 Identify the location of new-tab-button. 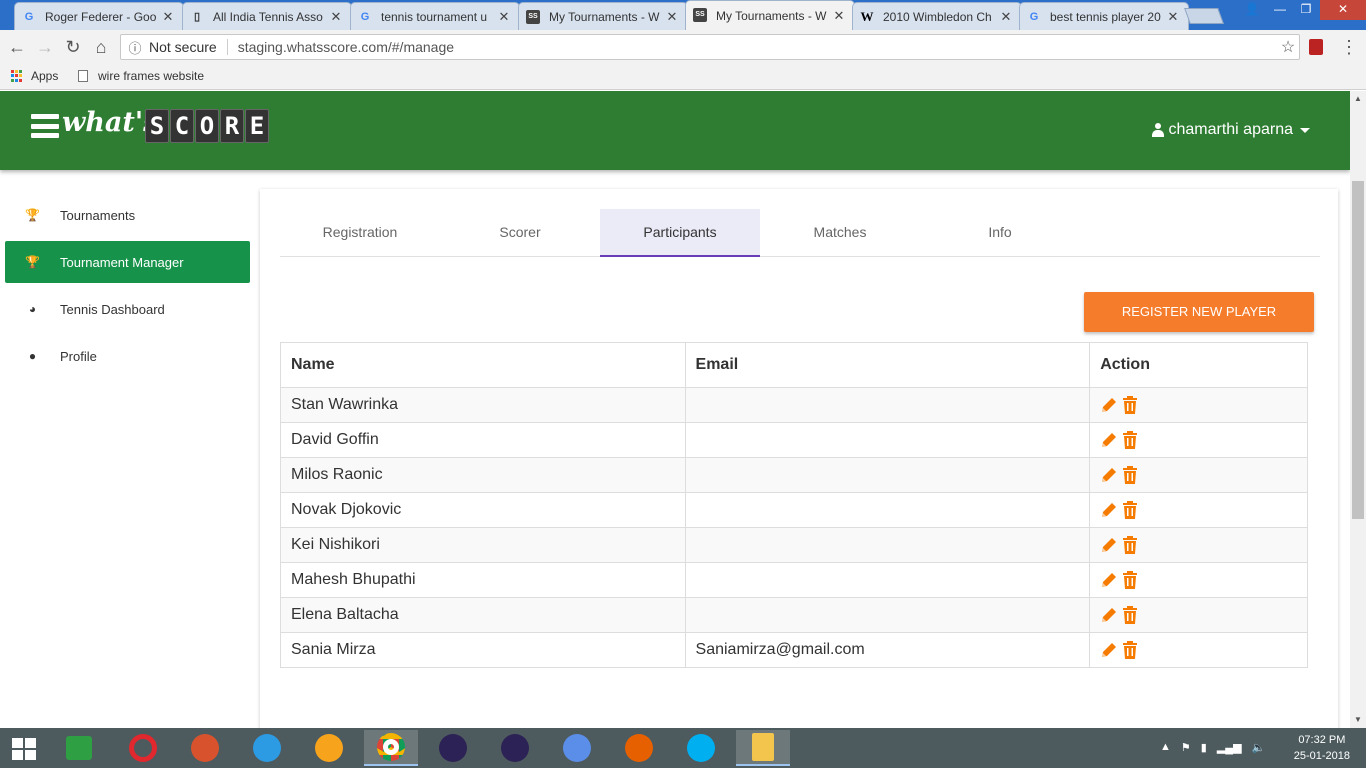
(1204, 16).